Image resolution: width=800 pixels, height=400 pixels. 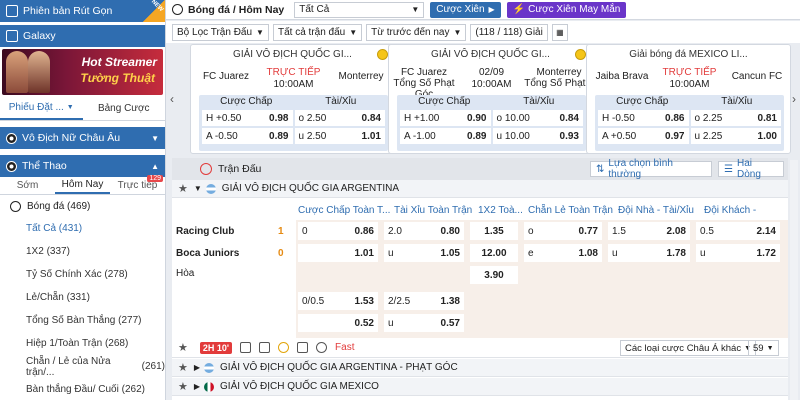 I want to click on live-stream-icon, so click(x=284, y=347).